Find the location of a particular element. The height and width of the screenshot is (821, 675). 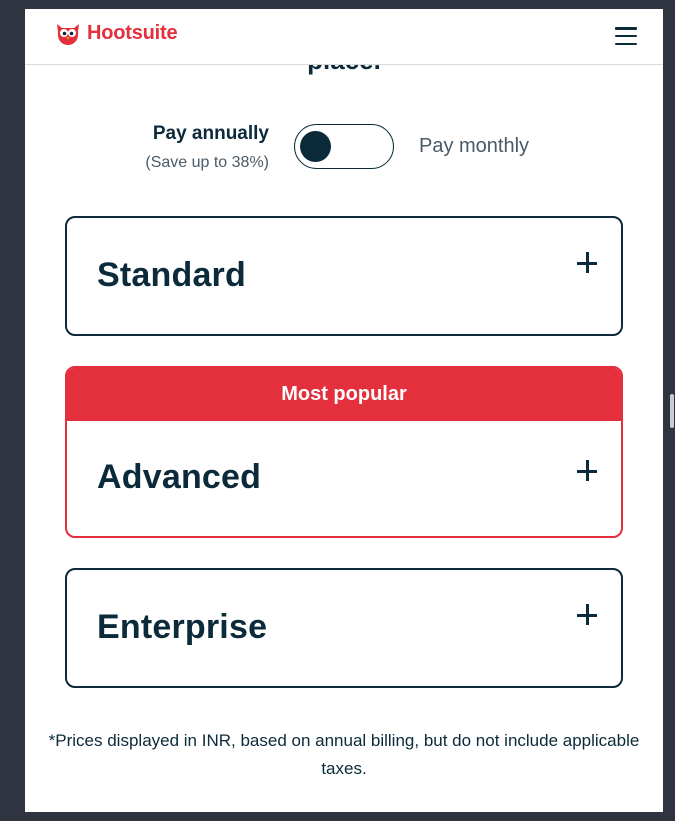

pay-annually-label: Pay annually is located at coordinates (202, 134).